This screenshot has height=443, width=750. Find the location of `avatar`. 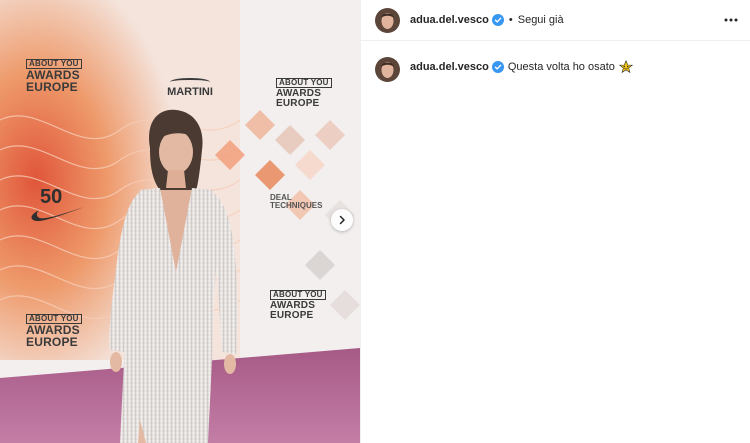

avatar is located at coordinates (387, 20).